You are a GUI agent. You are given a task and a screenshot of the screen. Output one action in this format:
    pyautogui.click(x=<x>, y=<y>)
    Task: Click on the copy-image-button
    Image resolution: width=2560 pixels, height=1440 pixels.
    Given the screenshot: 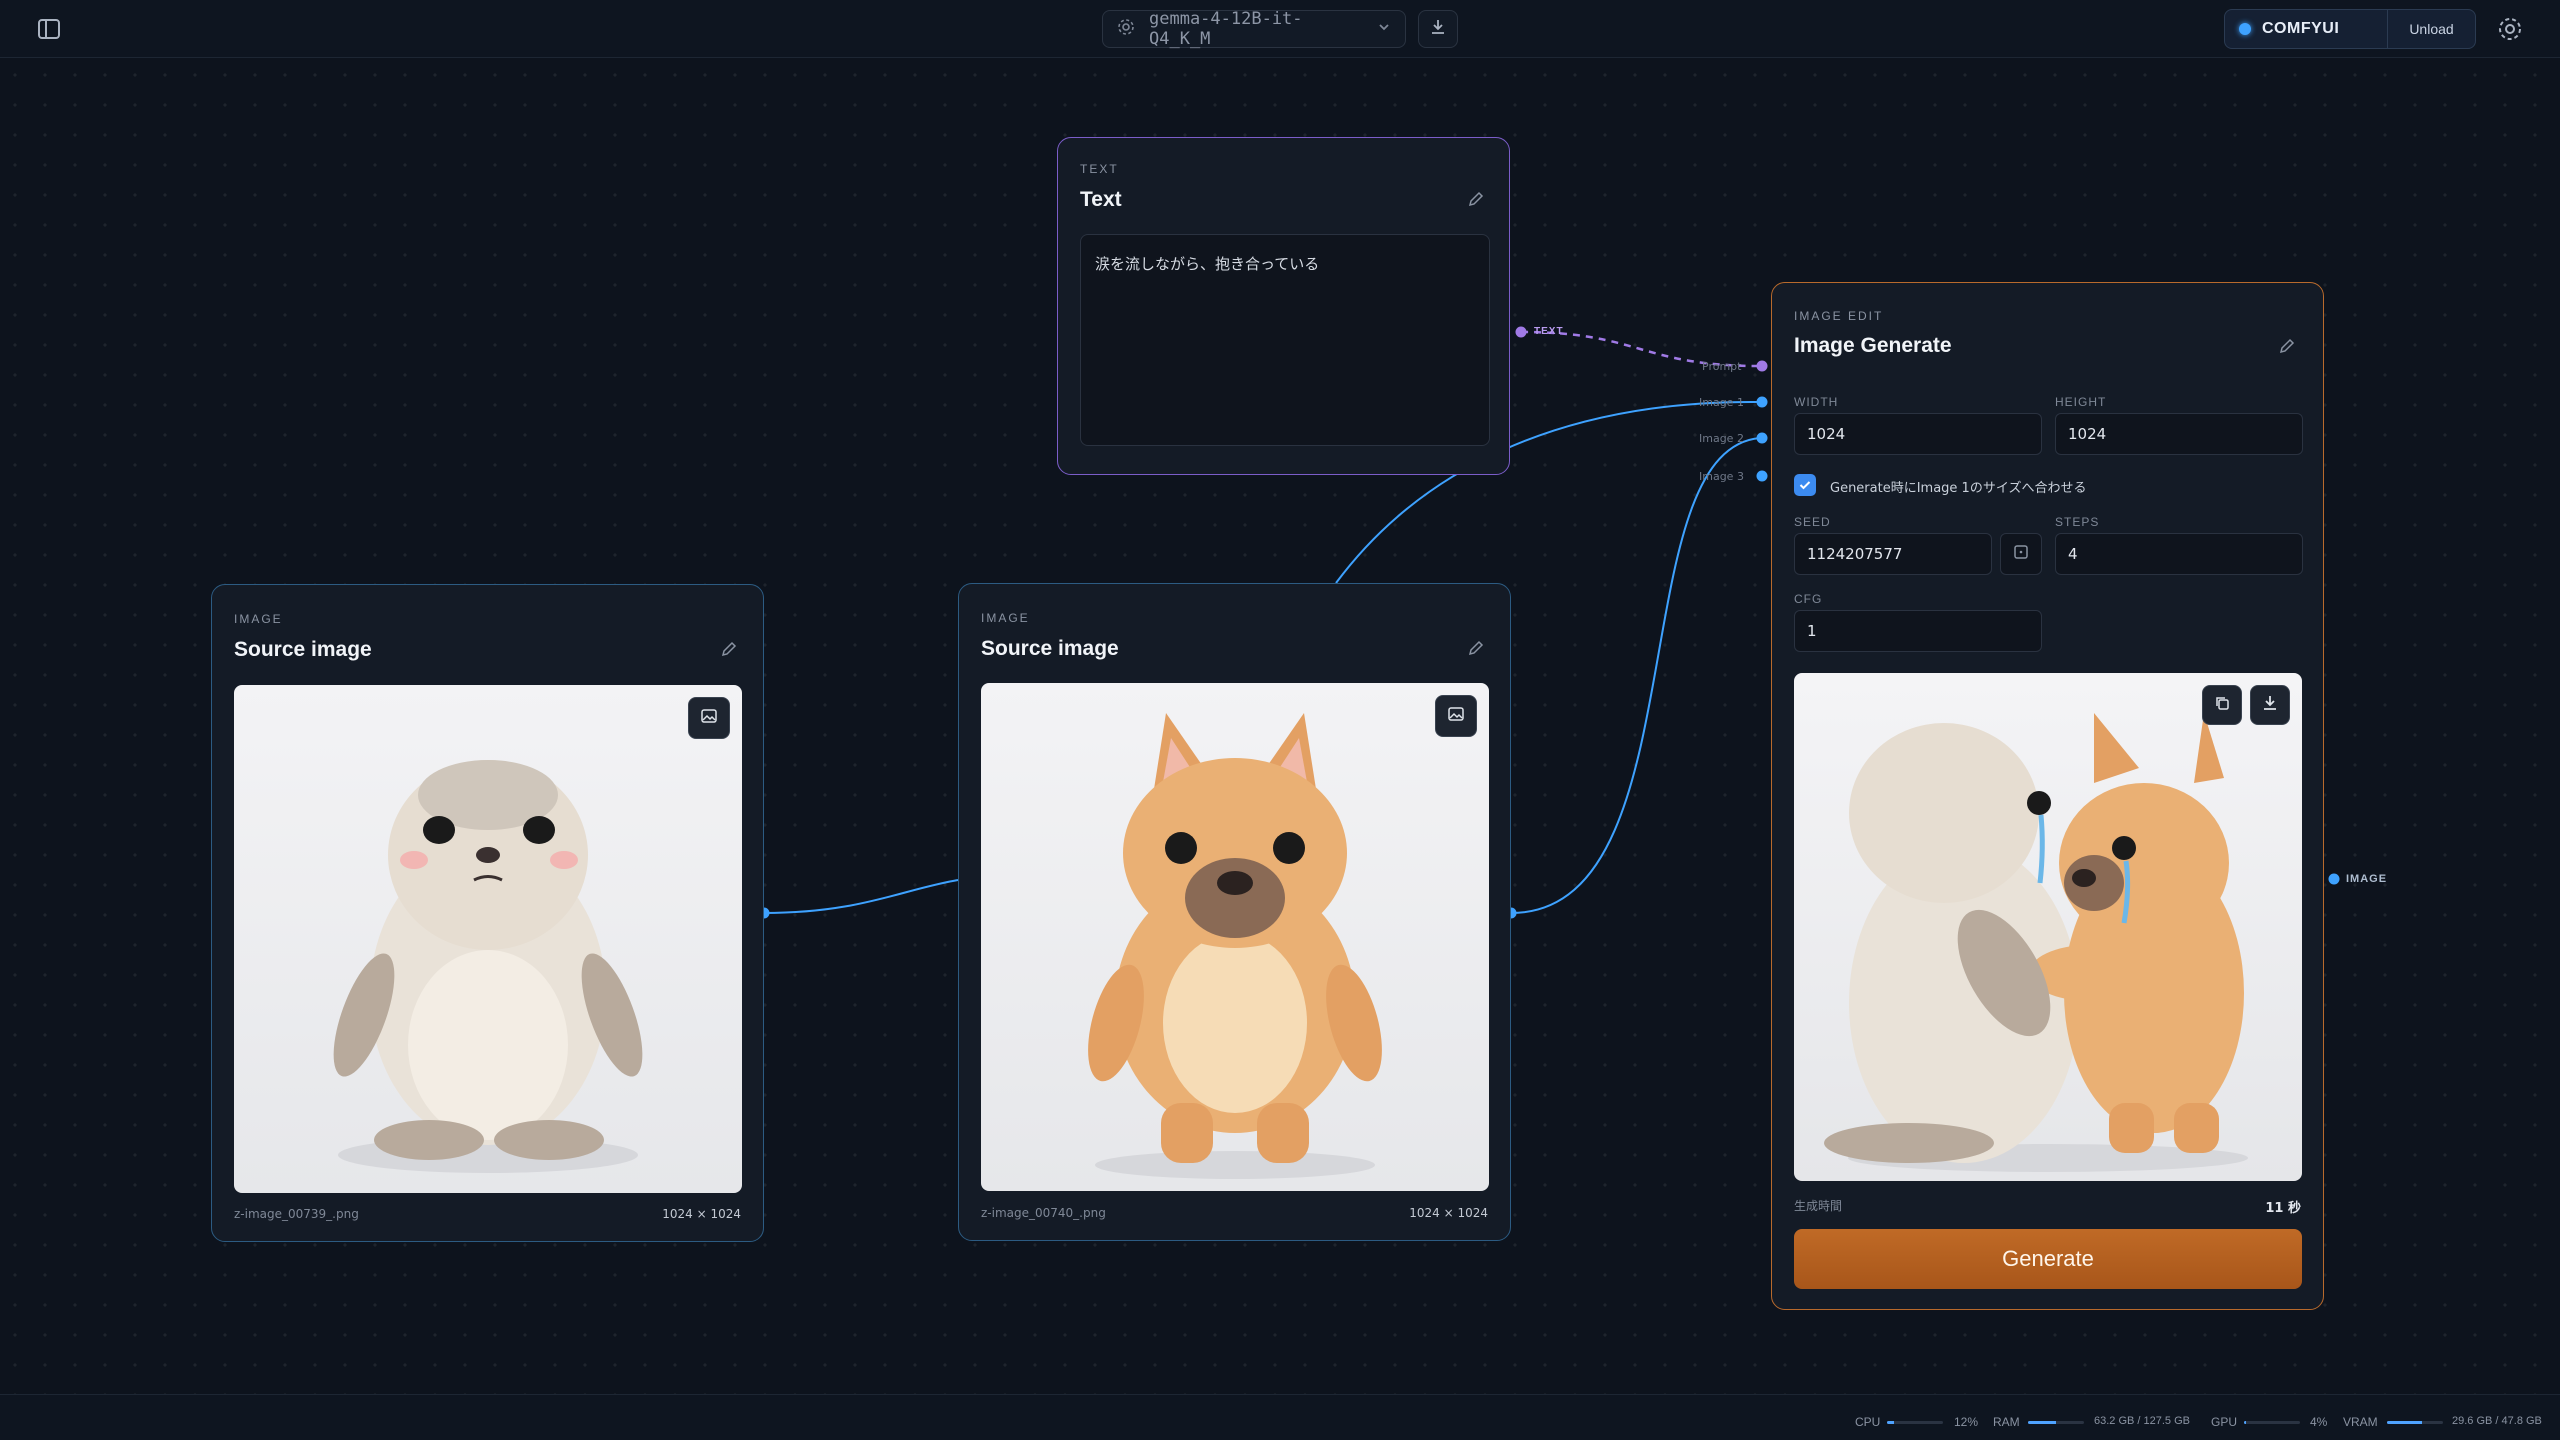 What is the action you would take?
    pyautogui.click(x=2222, y=705)
    